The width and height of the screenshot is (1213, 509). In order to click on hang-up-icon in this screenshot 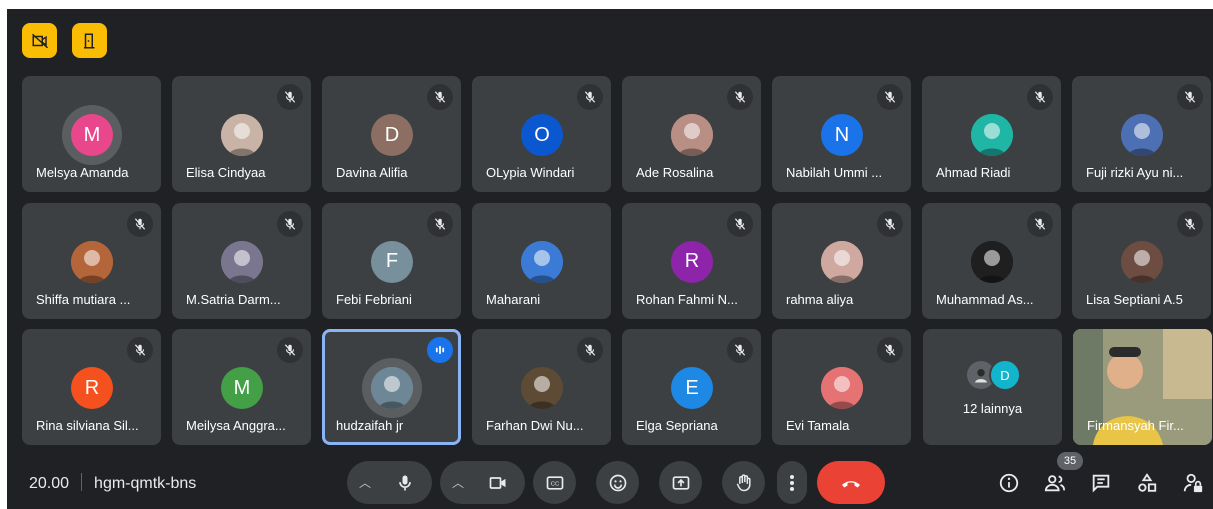, I will do `click(851, 483)`.